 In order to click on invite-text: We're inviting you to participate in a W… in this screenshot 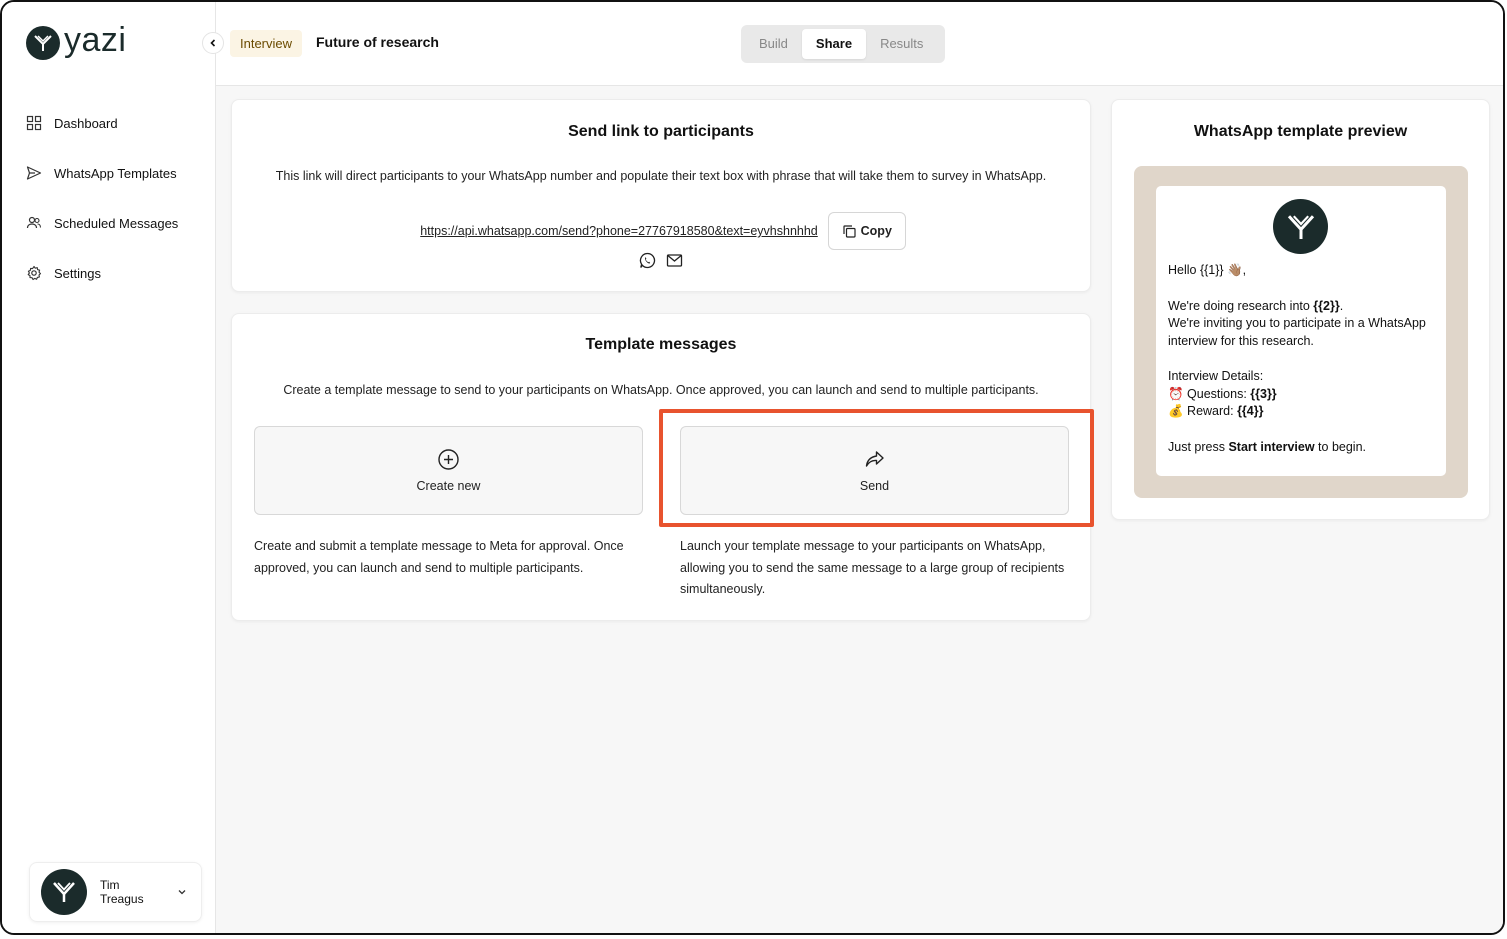, I will do `click(1297, 332)`.